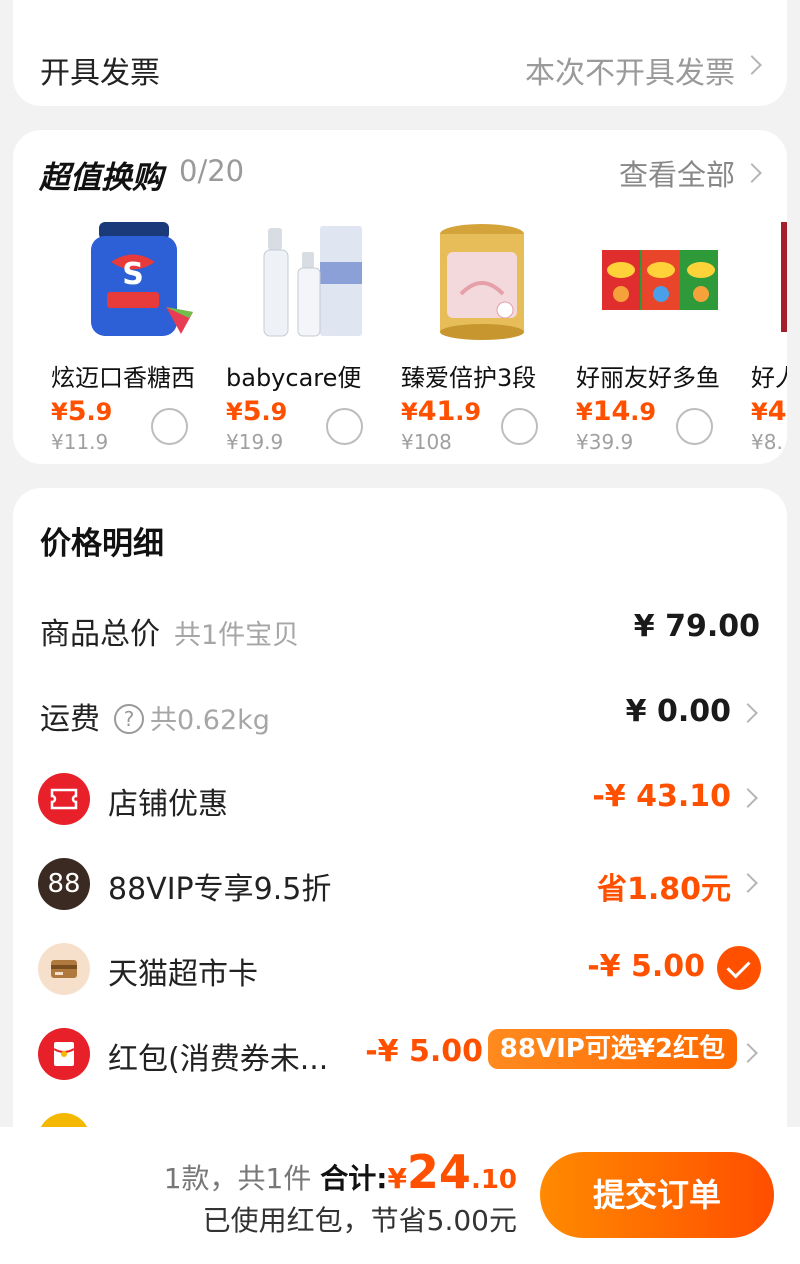 This screenshot has width=800, height=1264. I want to click on shipping-label: 运费, so click(70, 719).